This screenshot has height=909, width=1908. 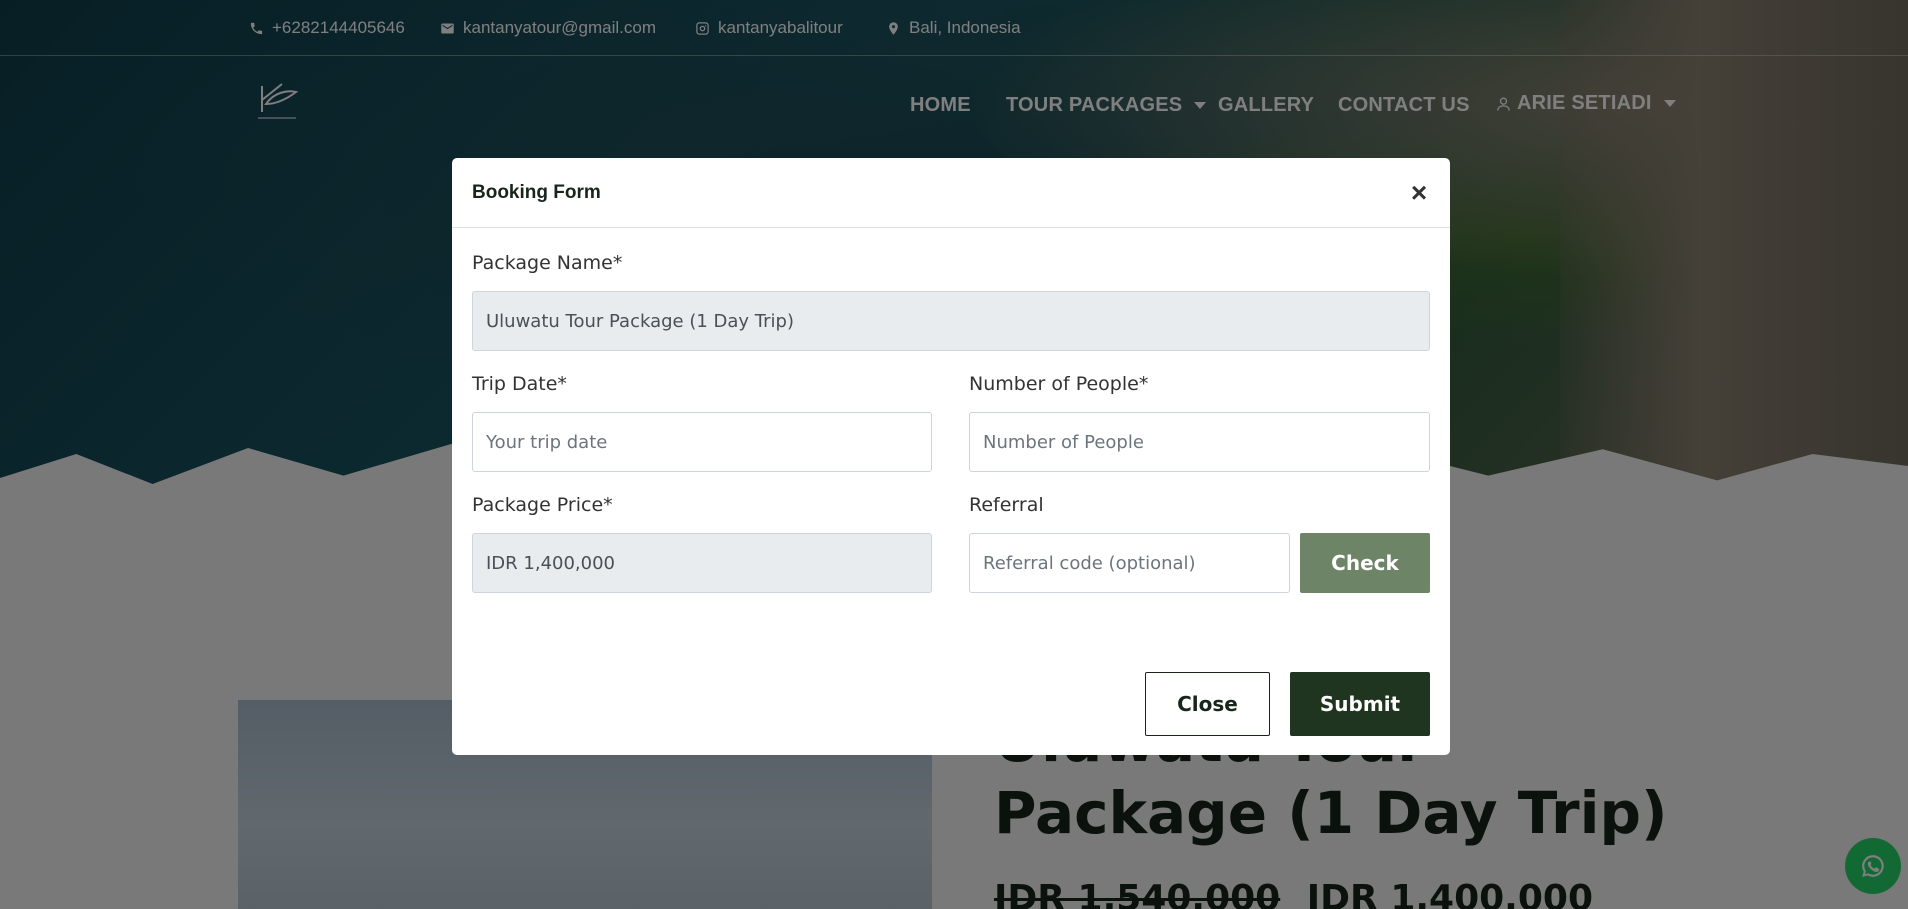 What do you see at coordinates (1006, 505) in the screenshot?
I see `referral-label: Referral` at bounding box center [1006, 505].